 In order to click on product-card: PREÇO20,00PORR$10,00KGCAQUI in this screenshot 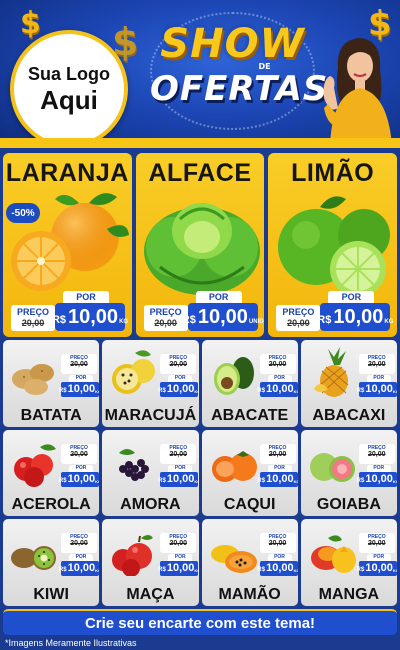, I will do `click(249, 473)`.